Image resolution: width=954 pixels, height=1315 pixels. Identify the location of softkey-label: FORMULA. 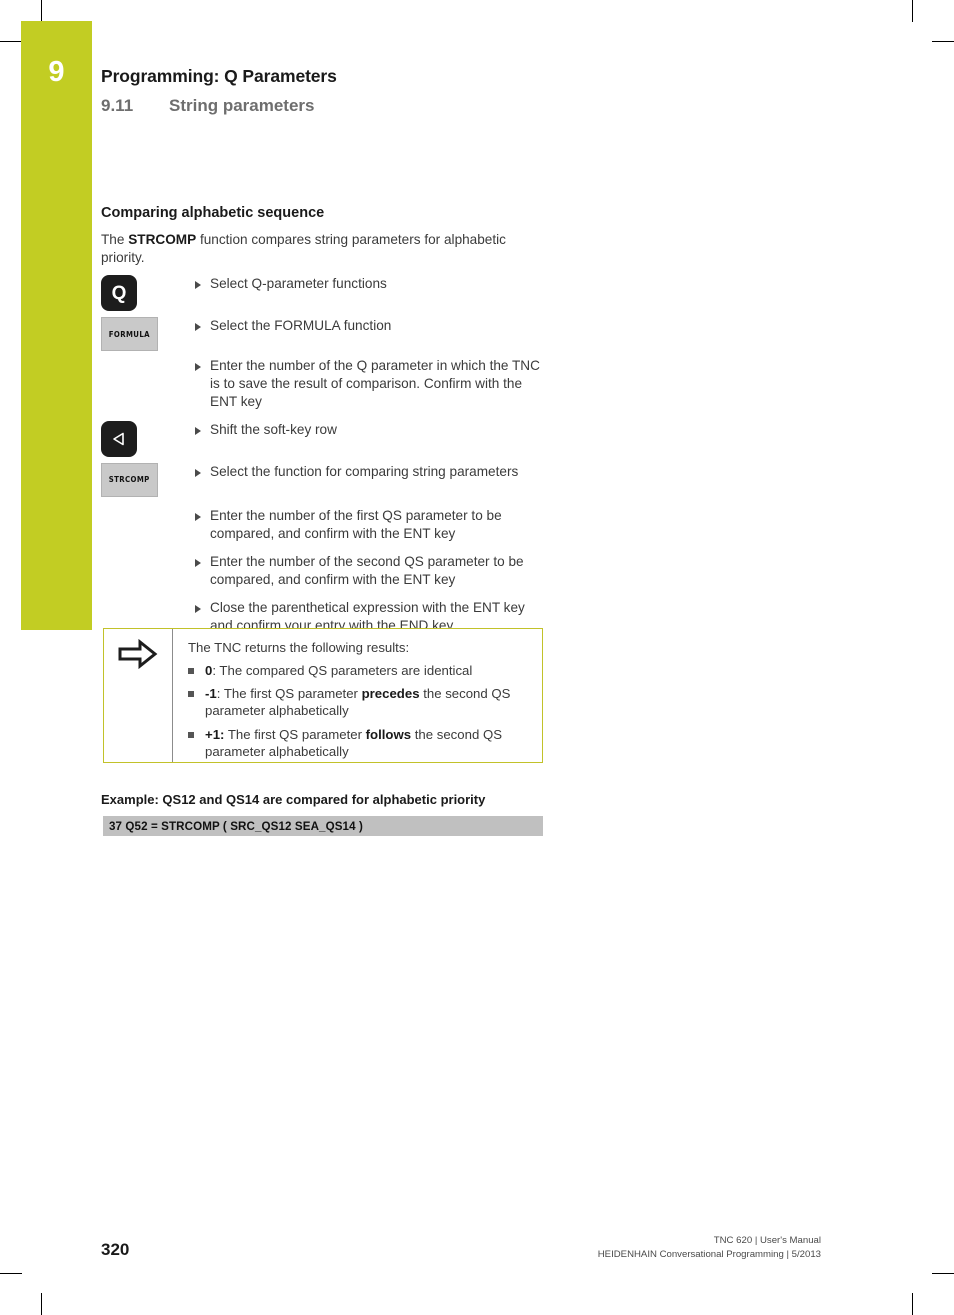
(129, 334).